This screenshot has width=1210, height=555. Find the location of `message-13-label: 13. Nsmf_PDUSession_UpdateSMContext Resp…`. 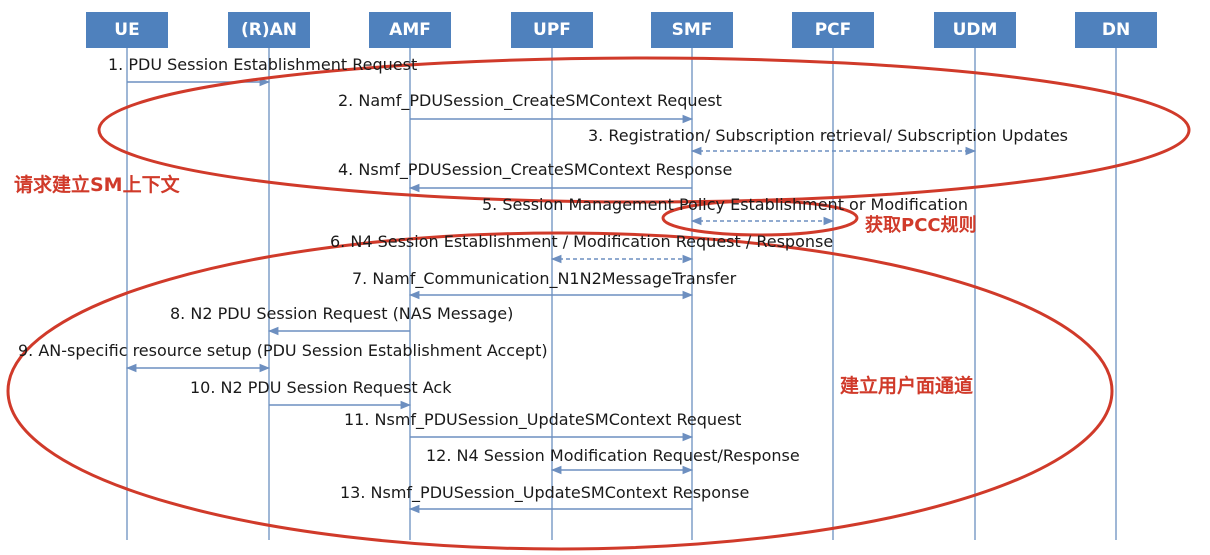

message-13-label: 13. Nsmf_PDUSession_UpdateSMContext Resp… is located at coordinates (545, 492).